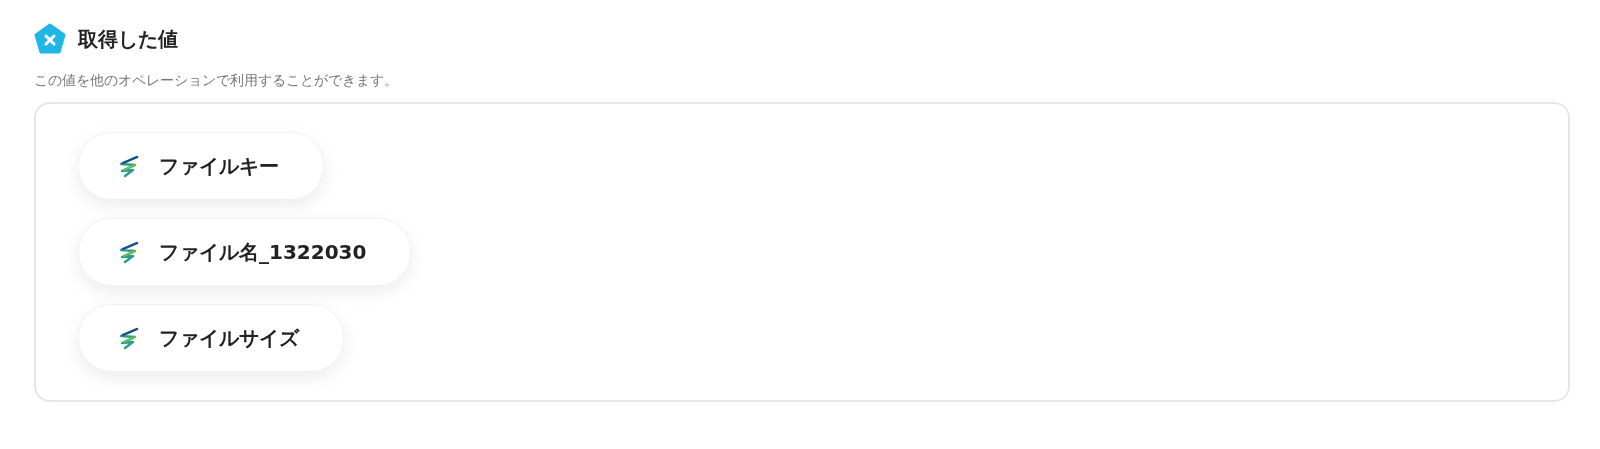  I want to click on value-chip: ファイルサイズ, so click(211, 338).